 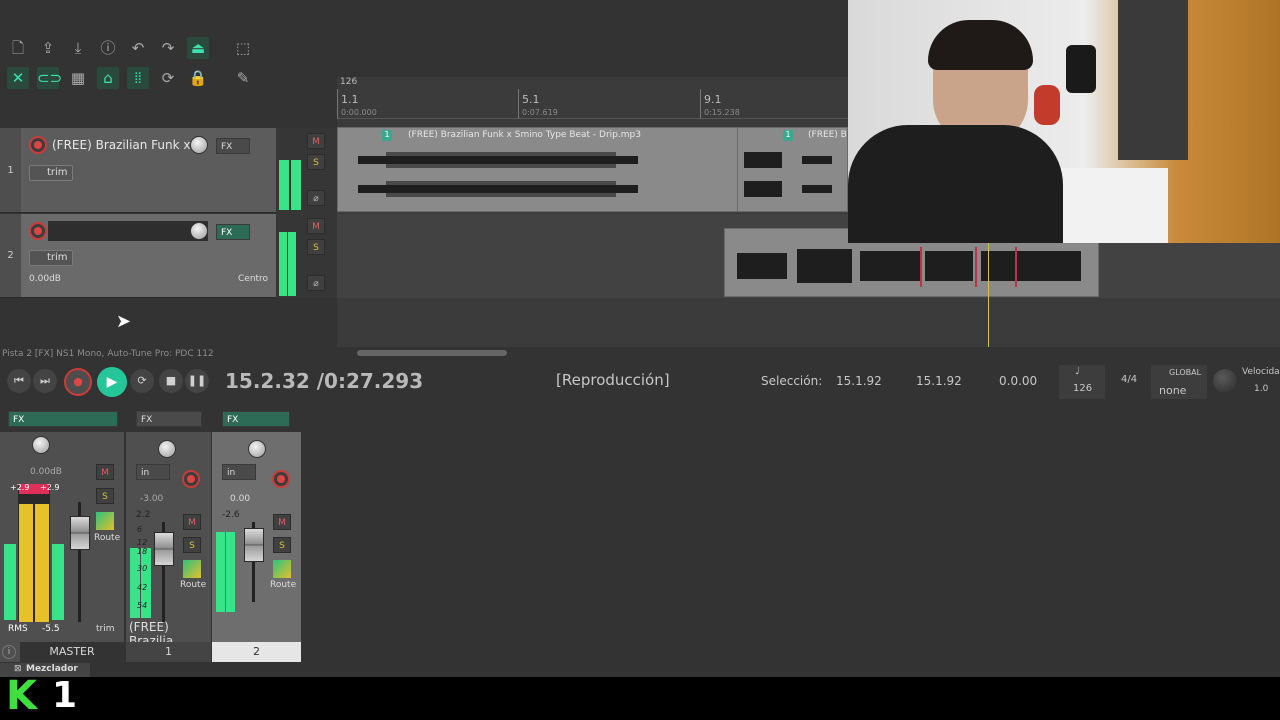 I want to click on strip-1-solo-button: S, so click(x=192, y=545).